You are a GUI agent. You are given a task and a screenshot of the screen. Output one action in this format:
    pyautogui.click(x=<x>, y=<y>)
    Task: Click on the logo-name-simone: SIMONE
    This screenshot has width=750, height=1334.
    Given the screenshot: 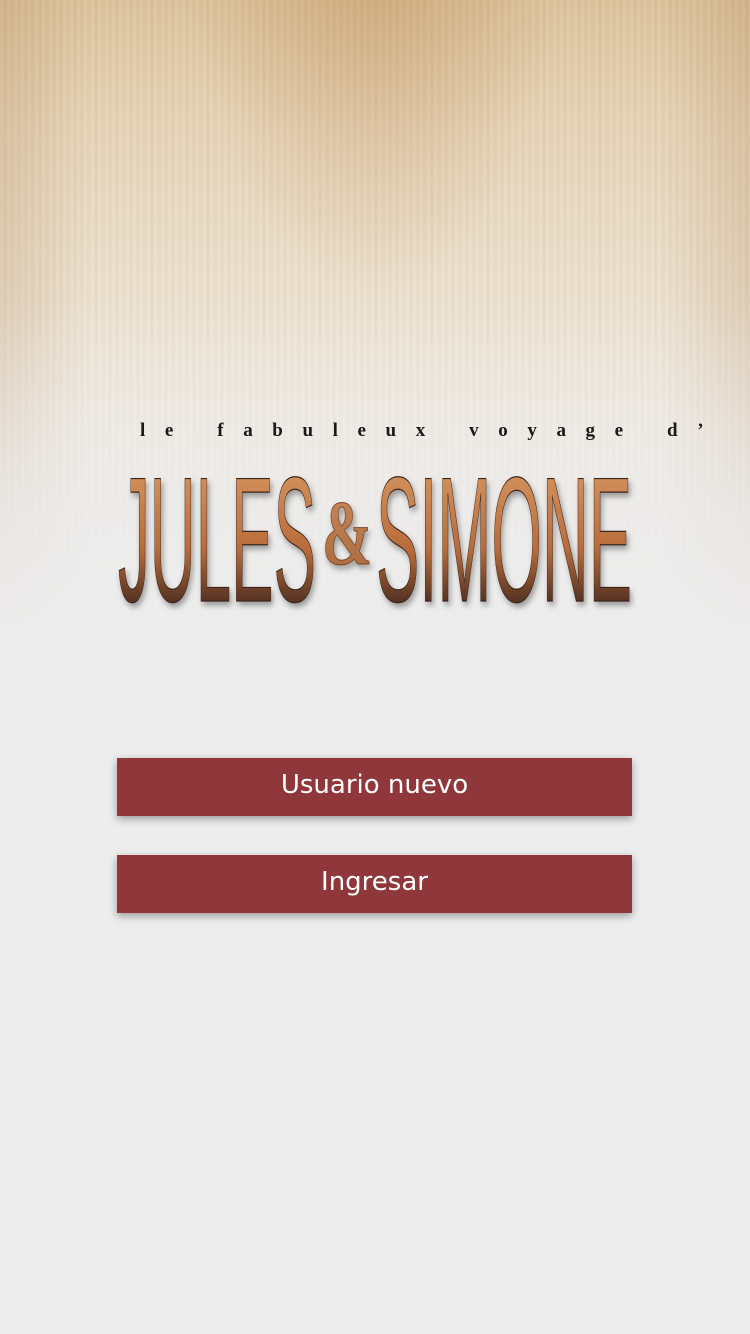 What is the action you would take?
    pyautogui.click(x=504, y=531)
    